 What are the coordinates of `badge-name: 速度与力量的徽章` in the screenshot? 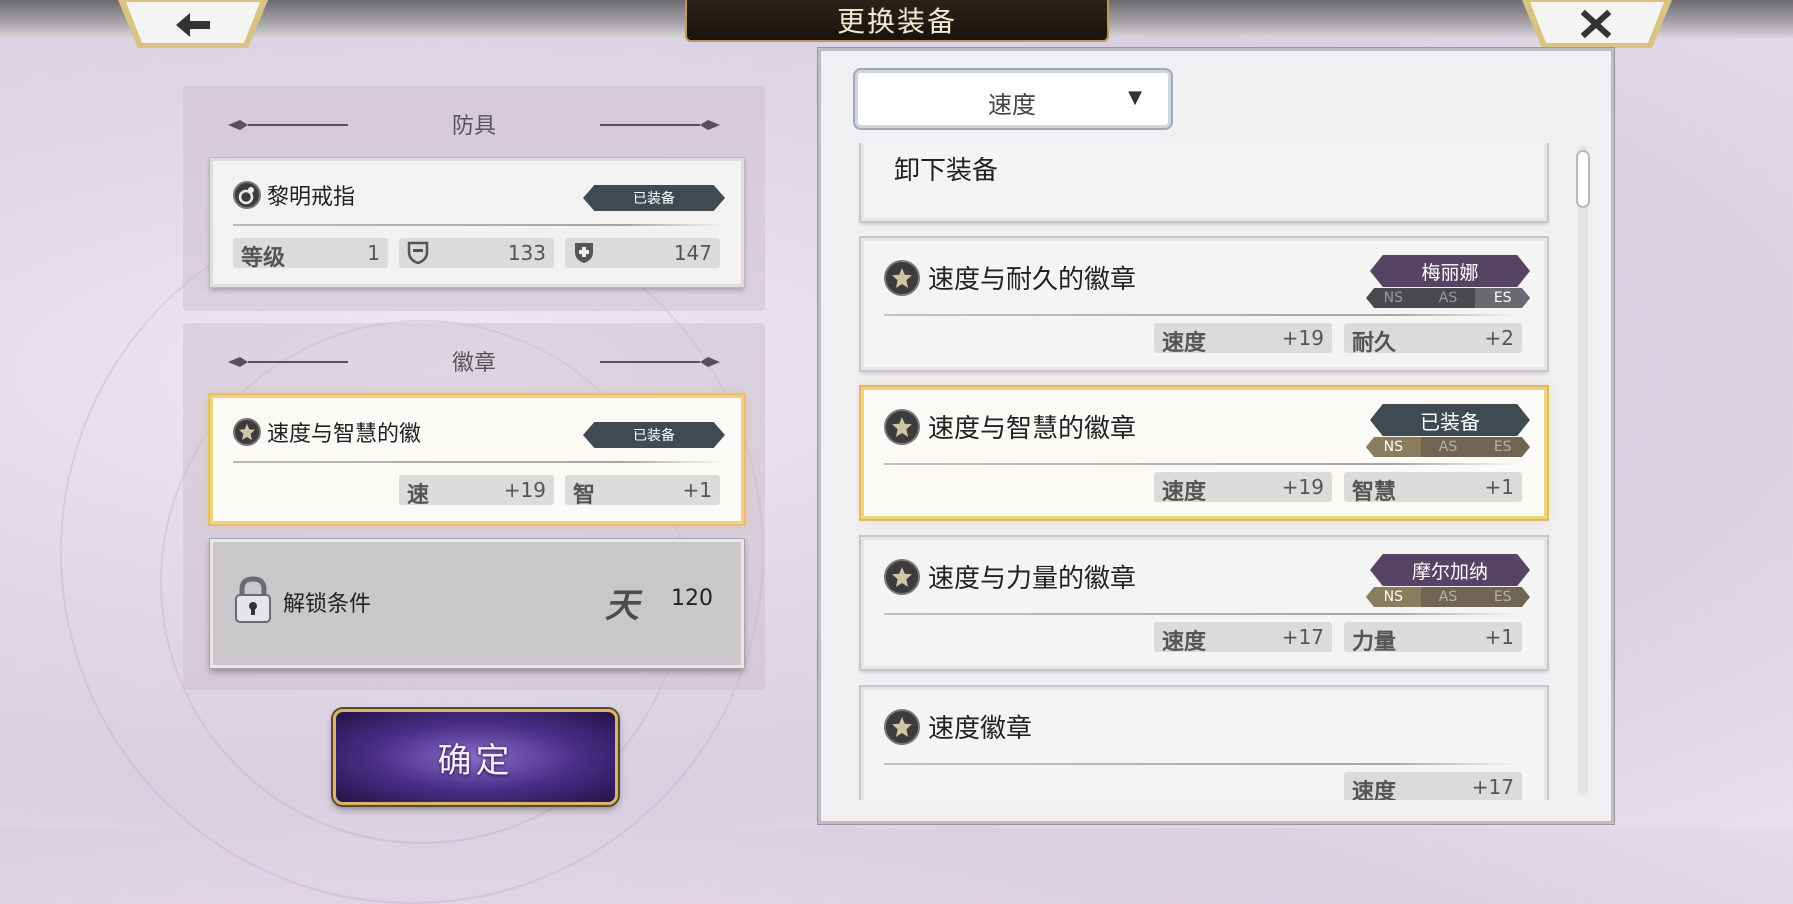 It's located at (1032, 579).